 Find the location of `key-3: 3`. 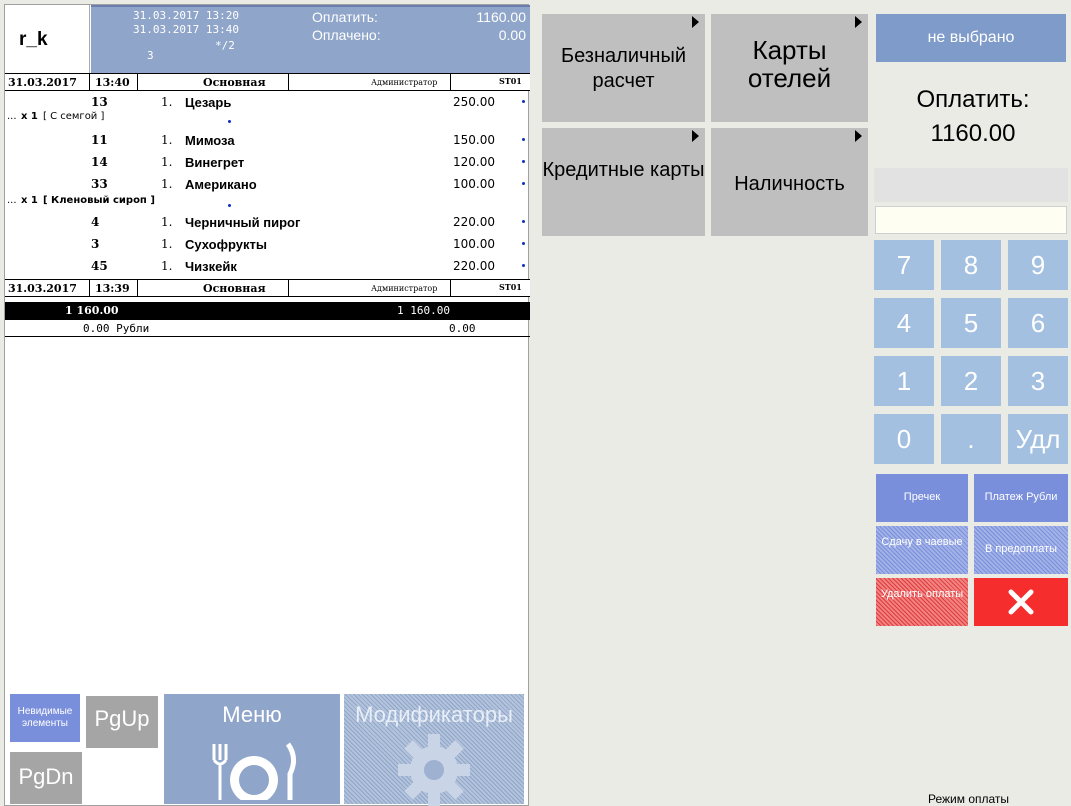

key-3: 3 is located at coordinates (1038, 381).